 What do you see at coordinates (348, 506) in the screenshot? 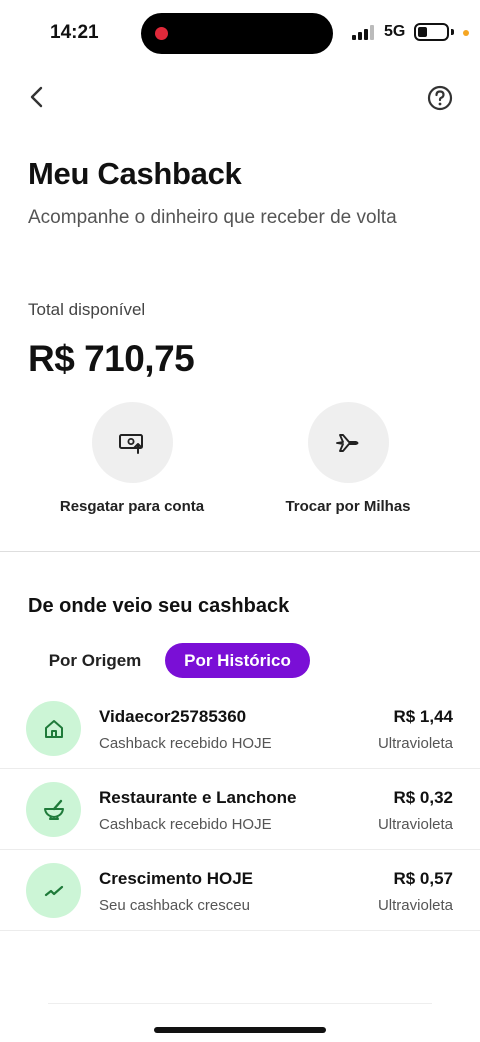
I see `miles-label: Trocar por Milhas` at bounding box center [348, 506].